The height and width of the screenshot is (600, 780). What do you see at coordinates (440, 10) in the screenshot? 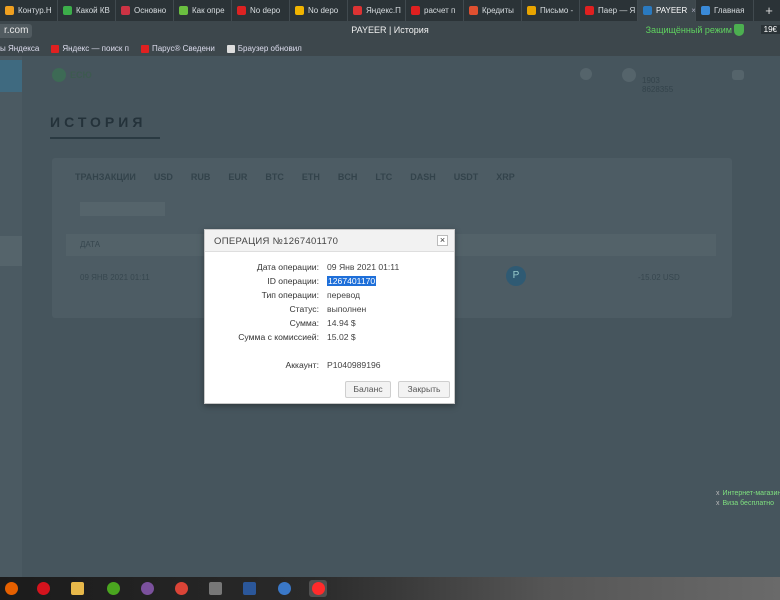
I see `tab-label: расчет п` at bounding box center [440, 10].